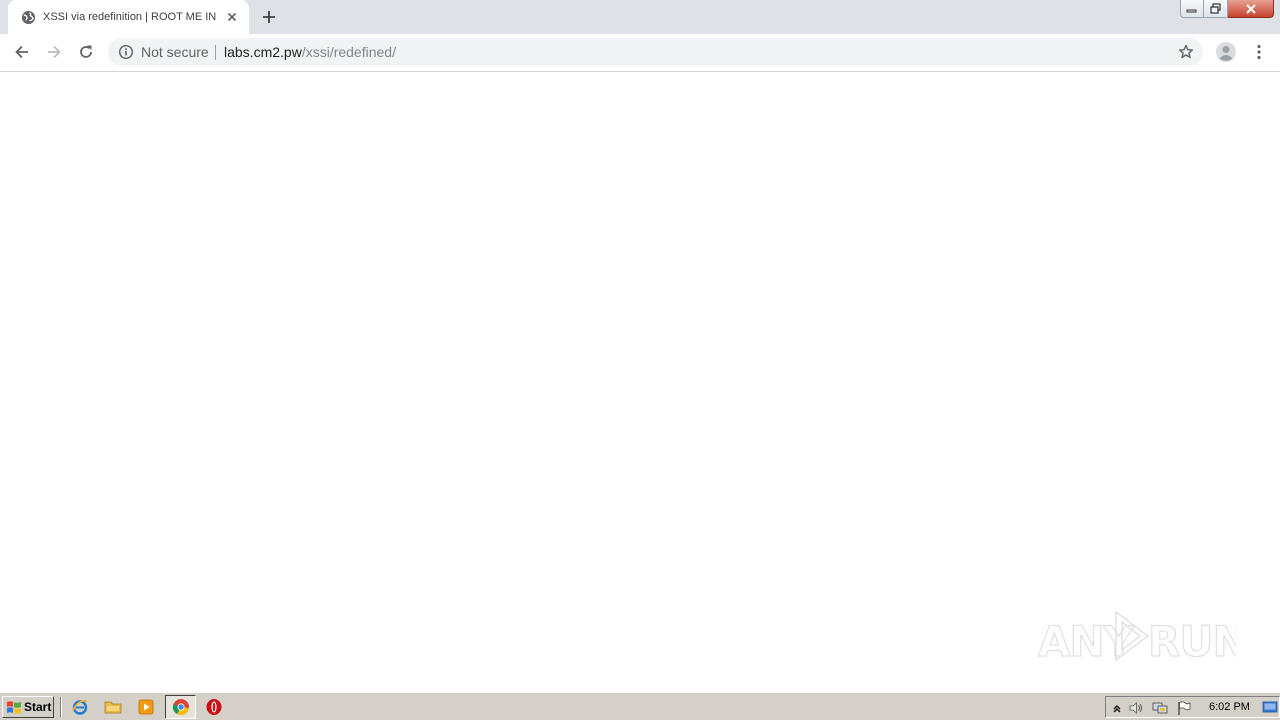 This screenshot has width=1280, height=720. I want to click on windows-logo-icon, so click(14, 707).